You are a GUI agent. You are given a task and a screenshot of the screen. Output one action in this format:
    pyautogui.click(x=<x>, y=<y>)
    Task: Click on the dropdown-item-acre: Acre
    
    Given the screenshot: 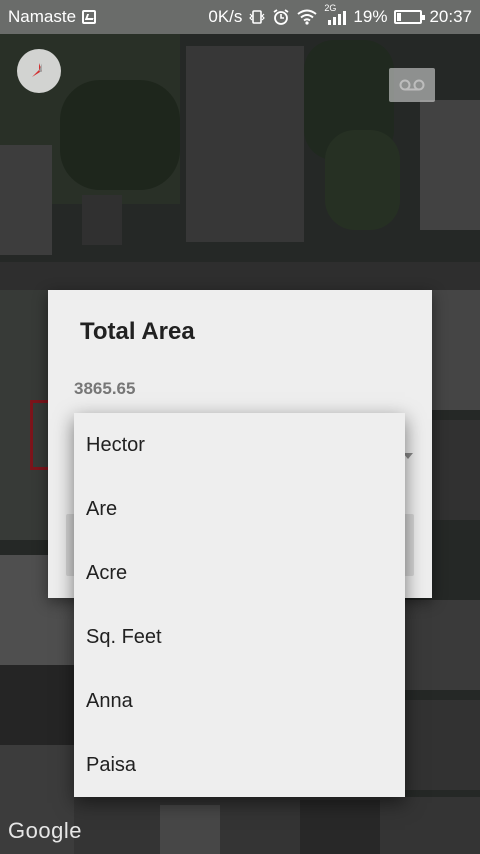 What is the action you would take?
    pyautogui.click(x=239, y=573)
    